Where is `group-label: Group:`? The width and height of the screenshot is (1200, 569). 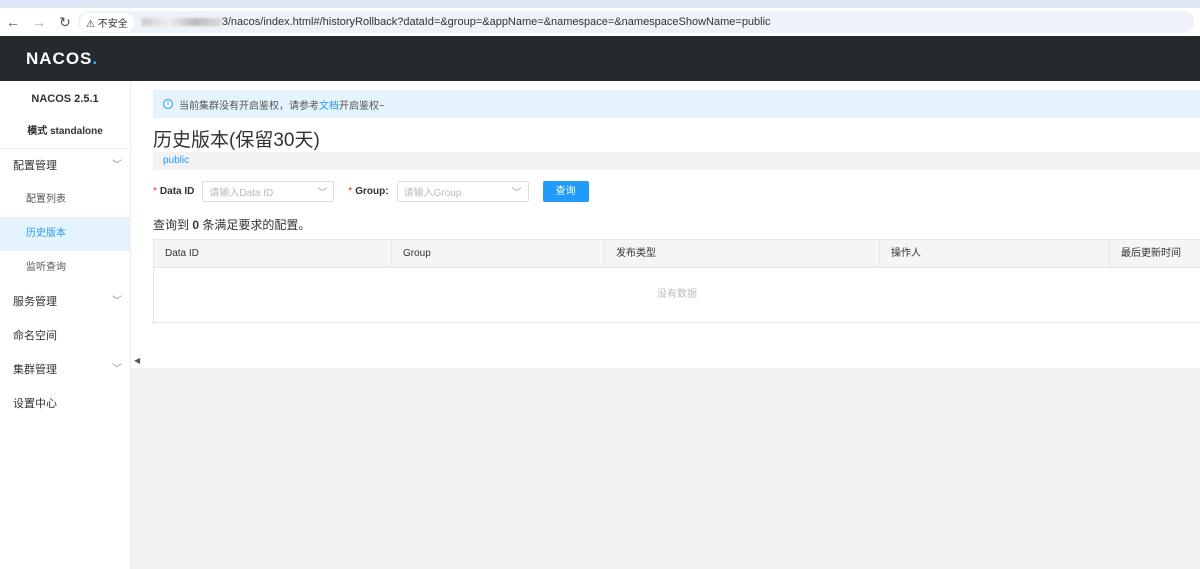
group-label: Group: is located at coordinates (372, 191).